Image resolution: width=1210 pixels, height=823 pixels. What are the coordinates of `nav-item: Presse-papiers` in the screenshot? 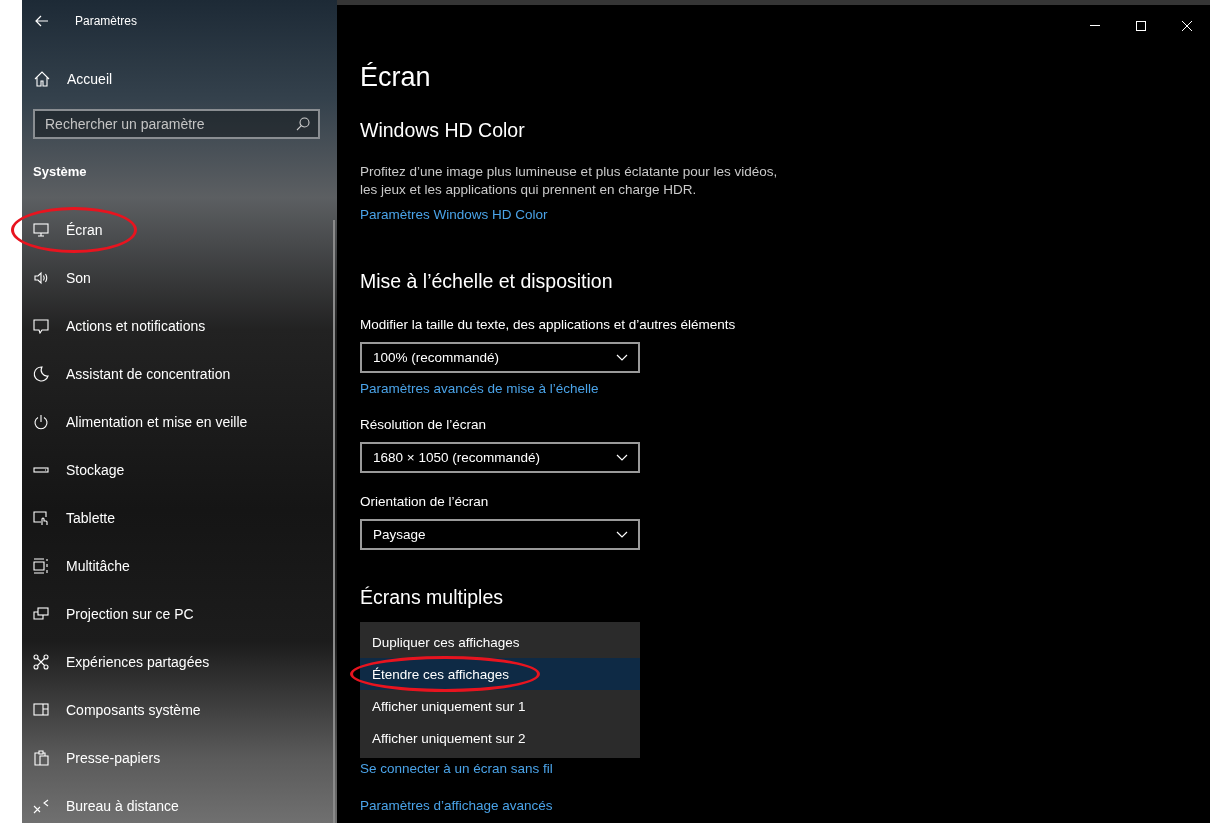 It's located at (113, 758).